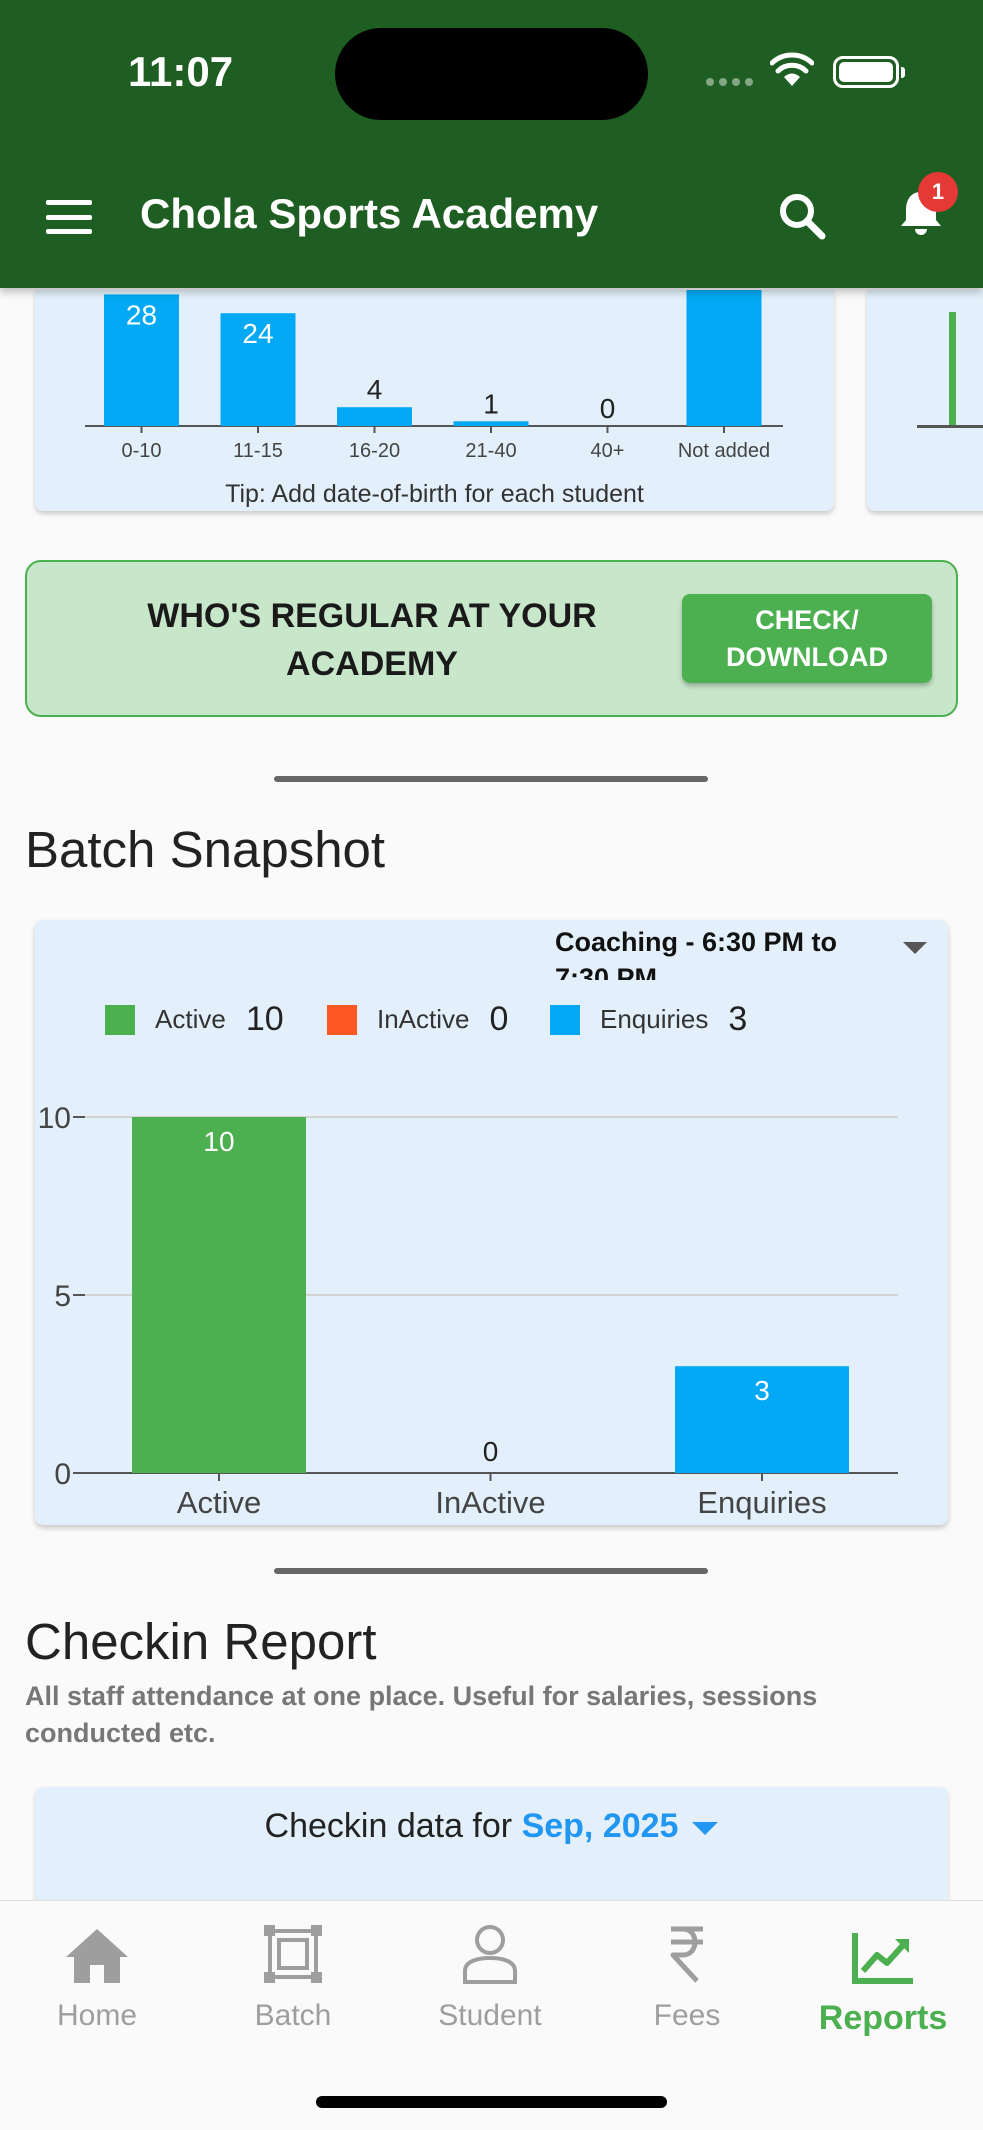 The width and height of the screenshot is (983, 2130). Describe the element at coordinates (762, 1390) in the screenshot. I see `bar-value-label: 3` at that location.